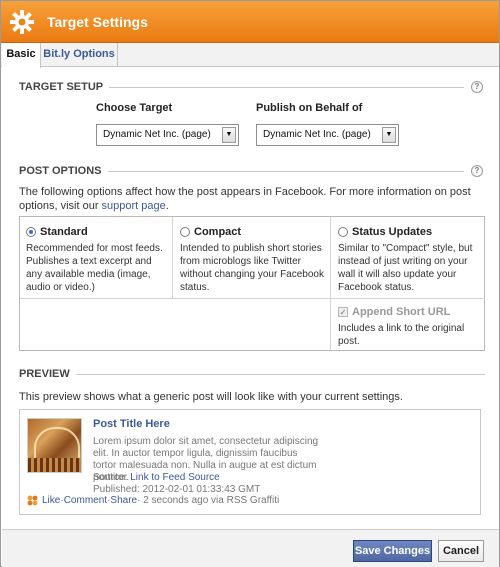  I want to click on tab-bitly-options: Bit.ly Options, so click(79, 55).